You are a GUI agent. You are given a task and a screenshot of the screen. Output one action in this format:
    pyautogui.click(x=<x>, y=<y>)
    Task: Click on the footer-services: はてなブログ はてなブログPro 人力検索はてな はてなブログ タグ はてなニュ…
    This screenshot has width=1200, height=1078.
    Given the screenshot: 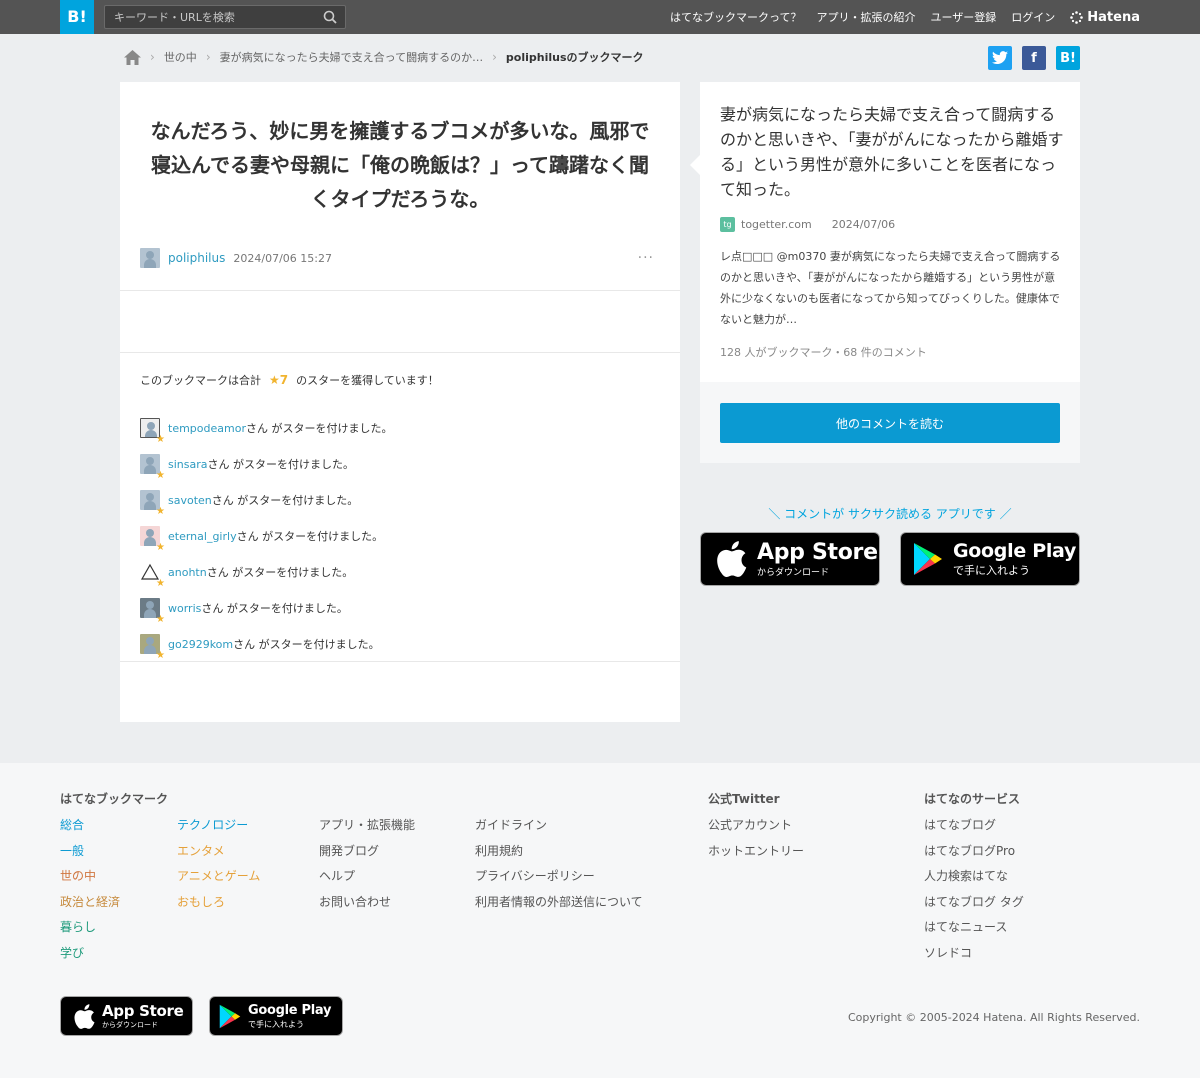 What is the action you would take?
    pyautogui.click(x=974, y=893)
    